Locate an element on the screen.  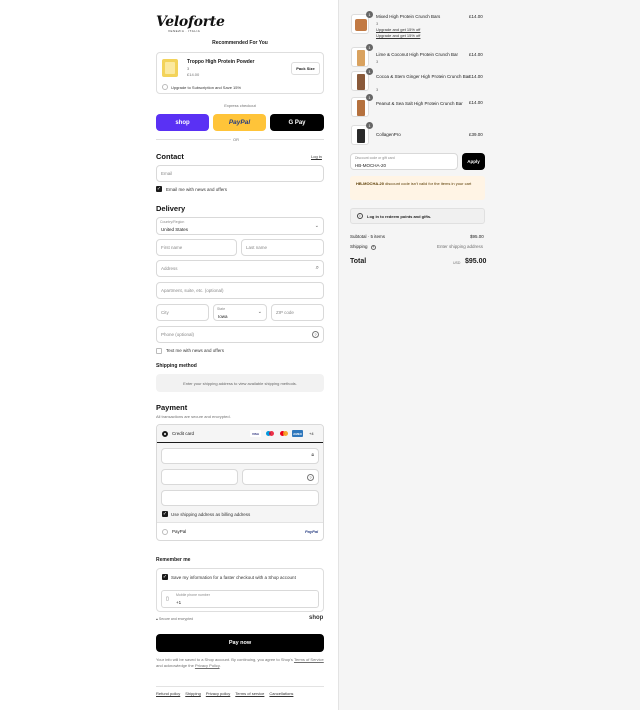
secure-text: Secure and encrypted is located at coordinates (176, 619).